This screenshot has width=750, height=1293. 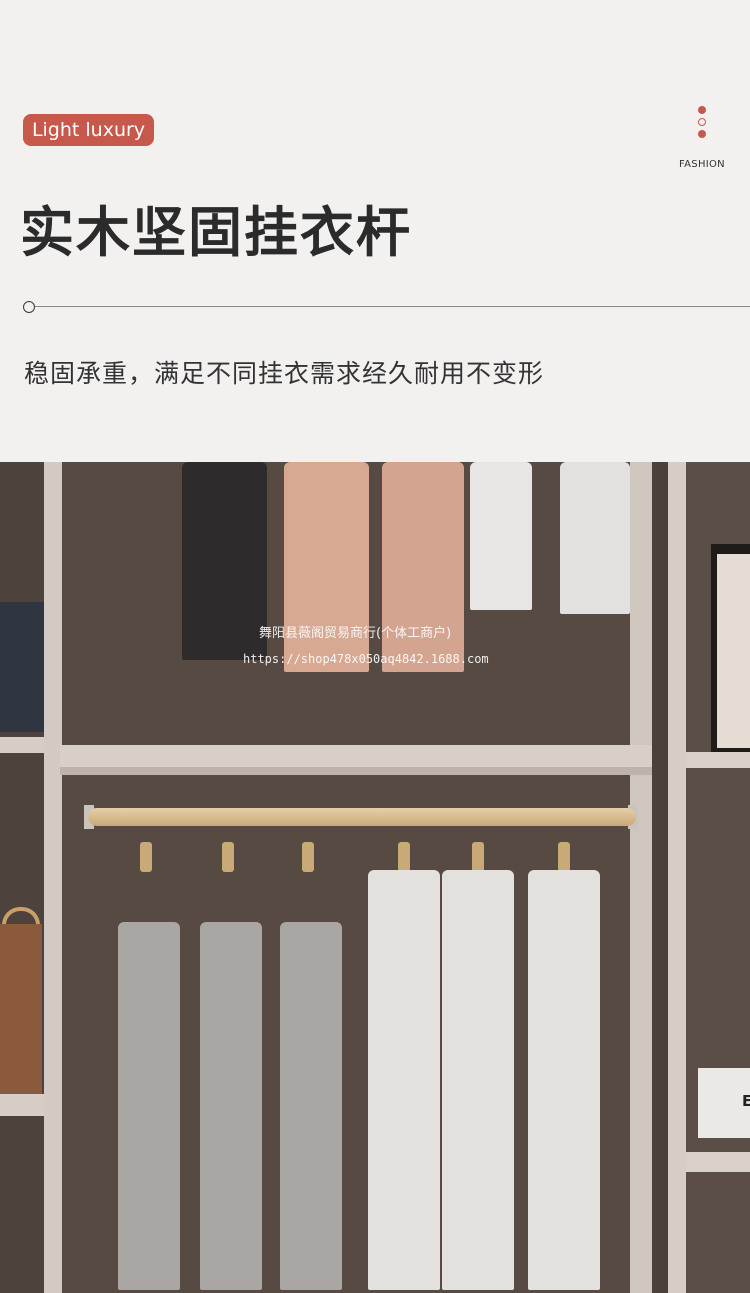 I want to click on divider-line, so click(x=392, y=306).